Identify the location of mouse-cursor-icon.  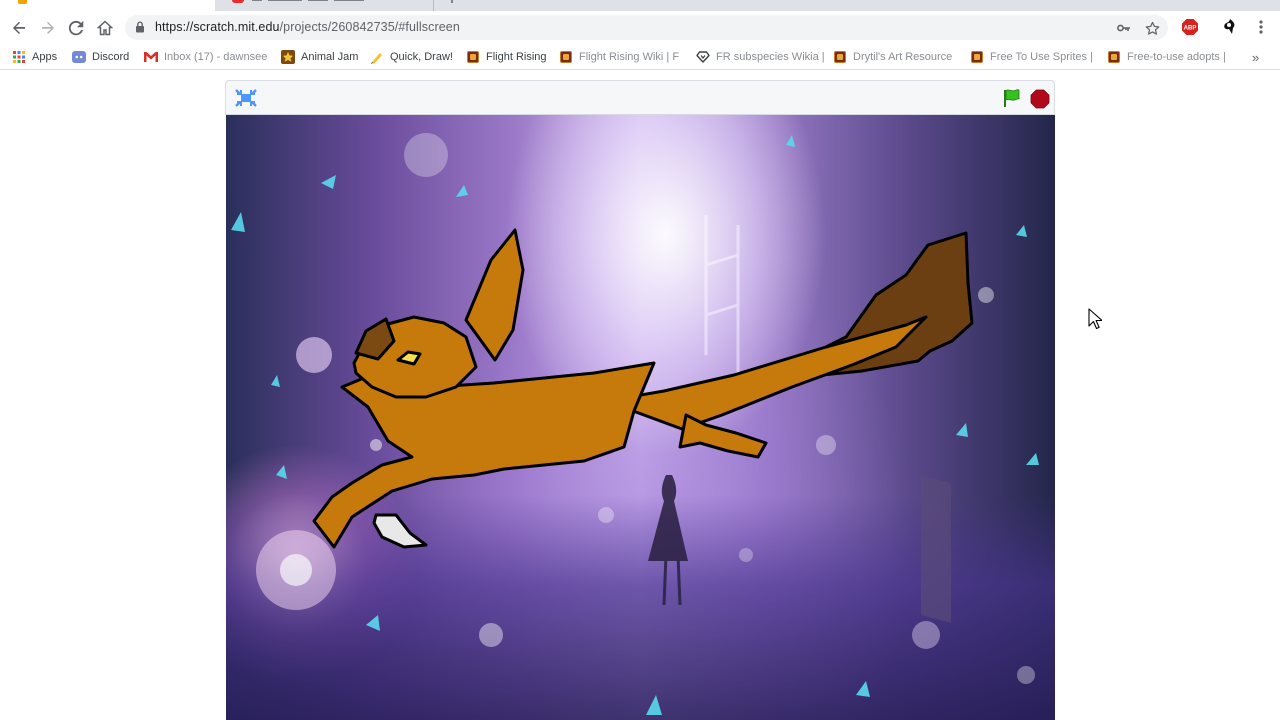
(1095, 319).